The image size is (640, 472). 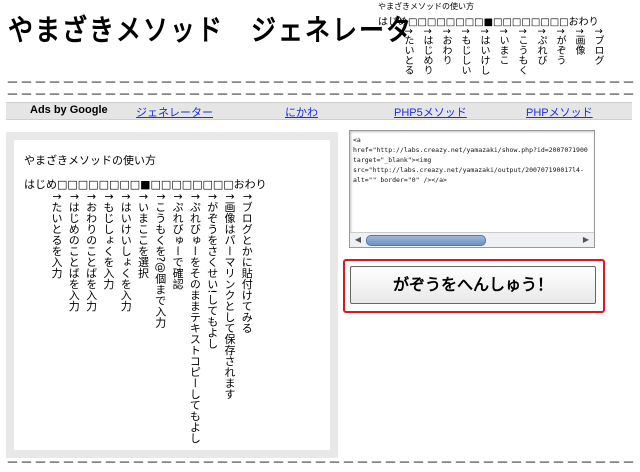 What do you see at coordinates (90, 160) in the screenshot?
I see `howto-title: やまざきメソッドの使い方` at bounding box center [90, 160].